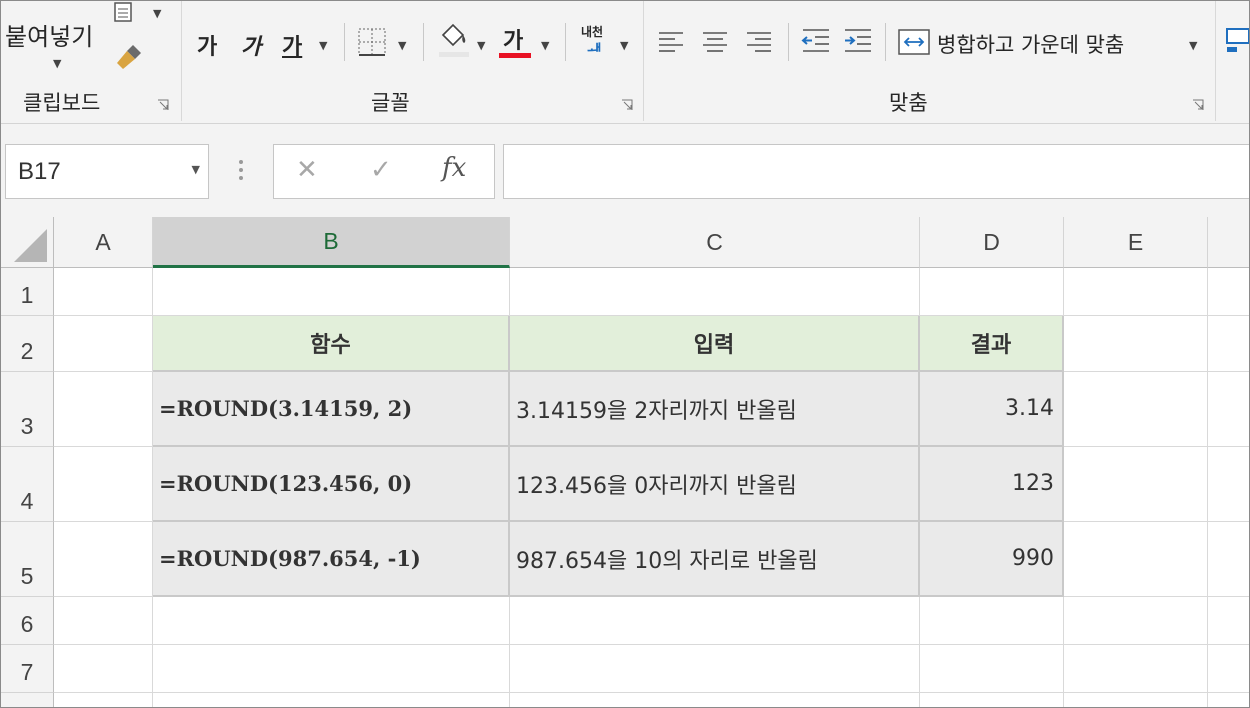  Describe the element at coordinates (103, 292) in the screenshot. I see `cell-a1` at that location.